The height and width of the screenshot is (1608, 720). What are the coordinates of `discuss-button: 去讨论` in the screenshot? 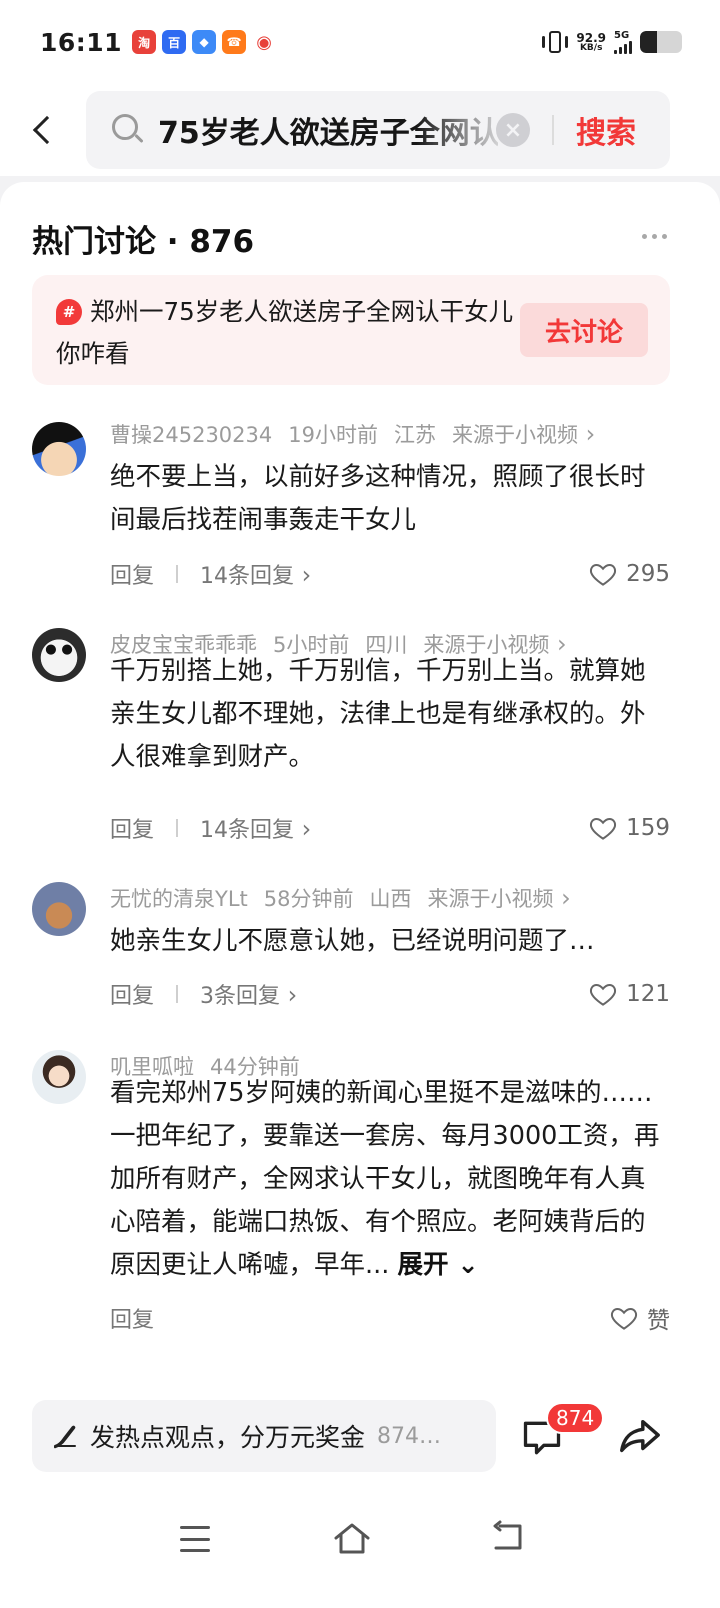 It's located at (584, 330).